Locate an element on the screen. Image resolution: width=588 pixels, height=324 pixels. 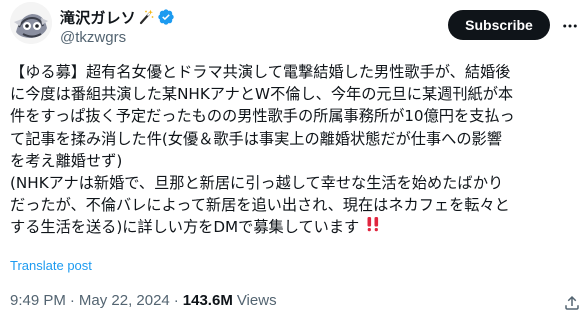
author-display-name: 滝沢ガレソ is located at coordinates (98, 17).